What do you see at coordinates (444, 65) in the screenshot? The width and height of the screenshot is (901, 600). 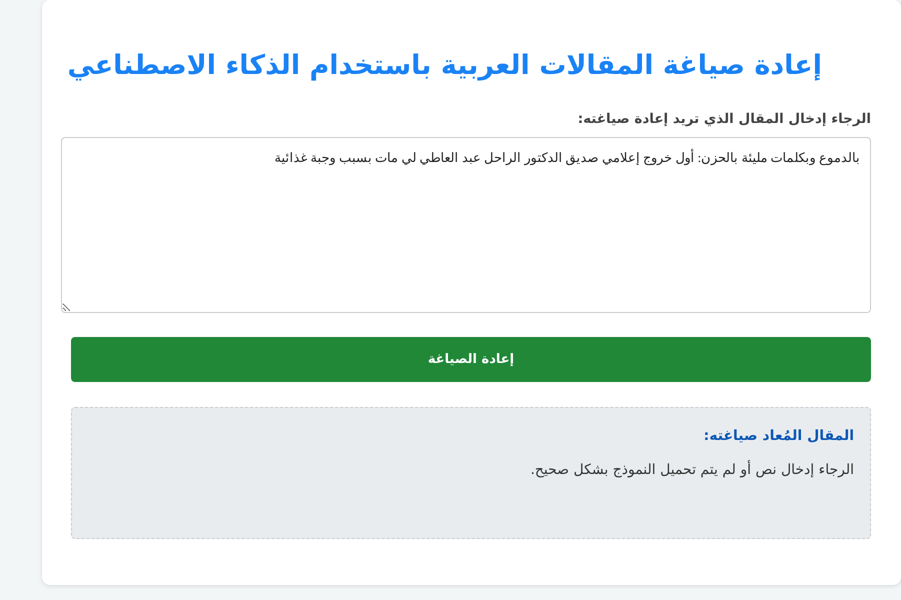 I see `page-title: إعادة صياغة المقالات العربية باستخدام الذكاء الاصطناعي` at bounding box center [444, 65].